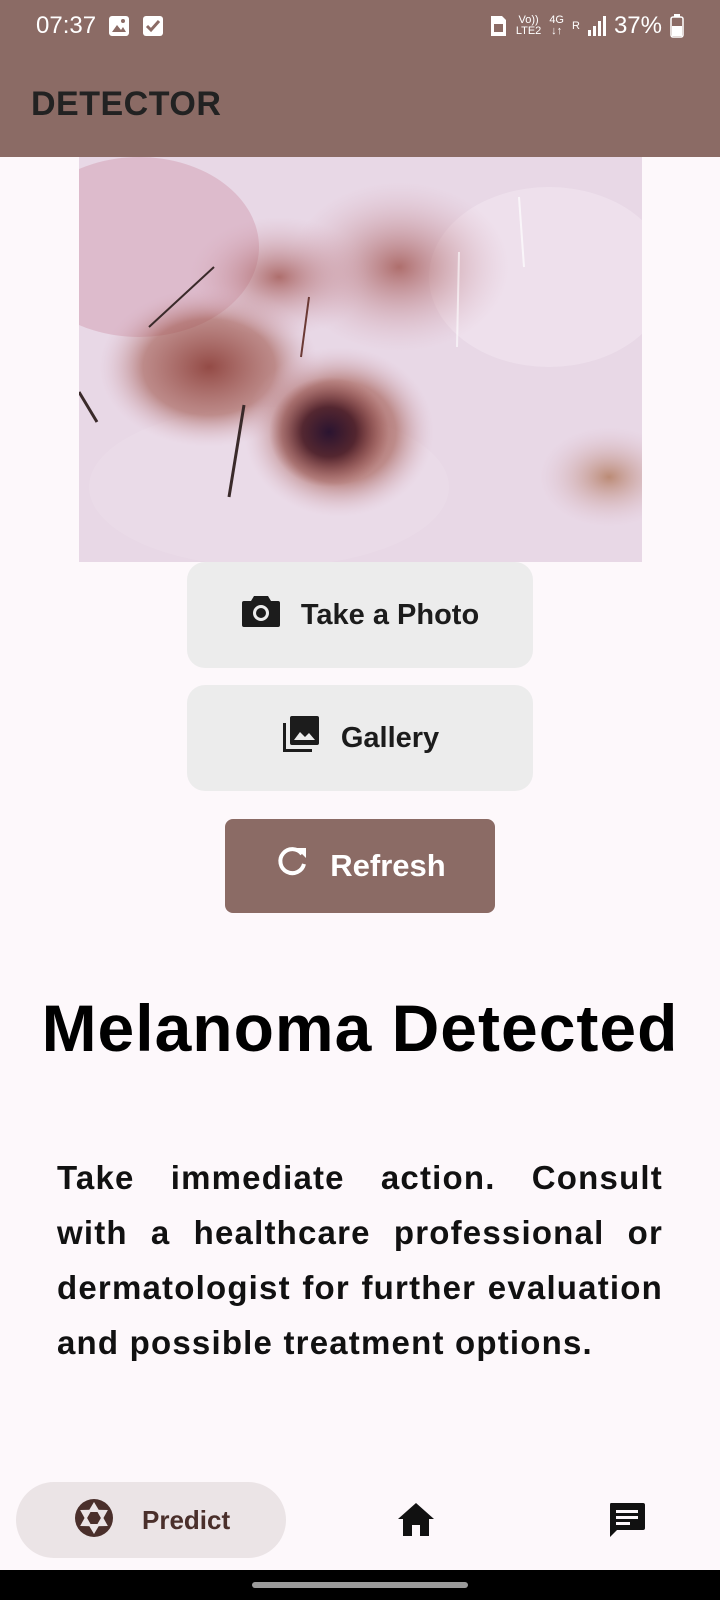 The height and width of the screenshot is (1600, 720). What do you see at coordinates (119, 26) in the screenshot?
I see `gallery-notification-icon` at bounding box center [119, 26].